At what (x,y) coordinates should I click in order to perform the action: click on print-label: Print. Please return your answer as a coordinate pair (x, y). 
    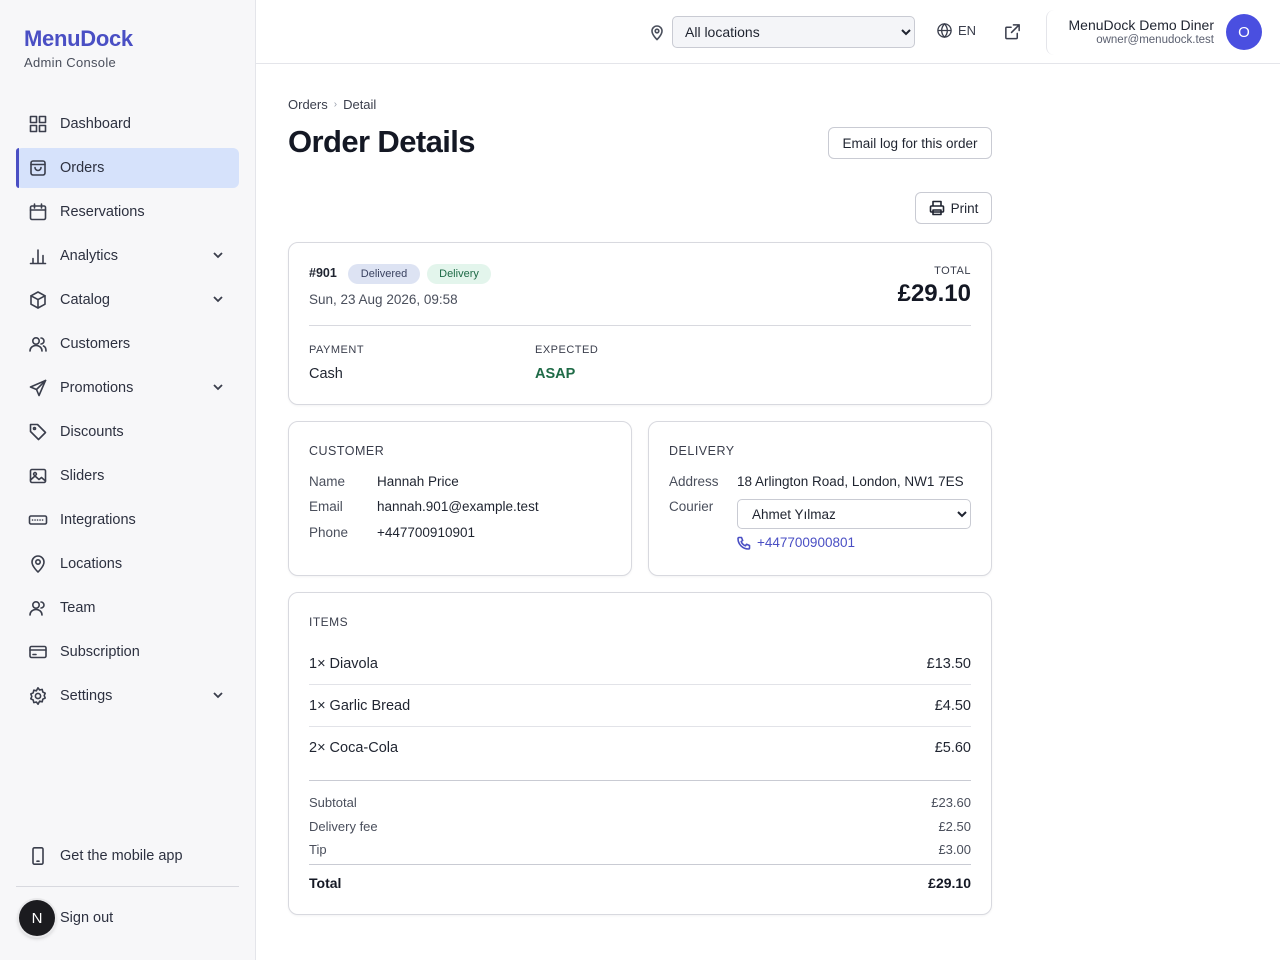
    Looking at the image, I should click on (964, 208).